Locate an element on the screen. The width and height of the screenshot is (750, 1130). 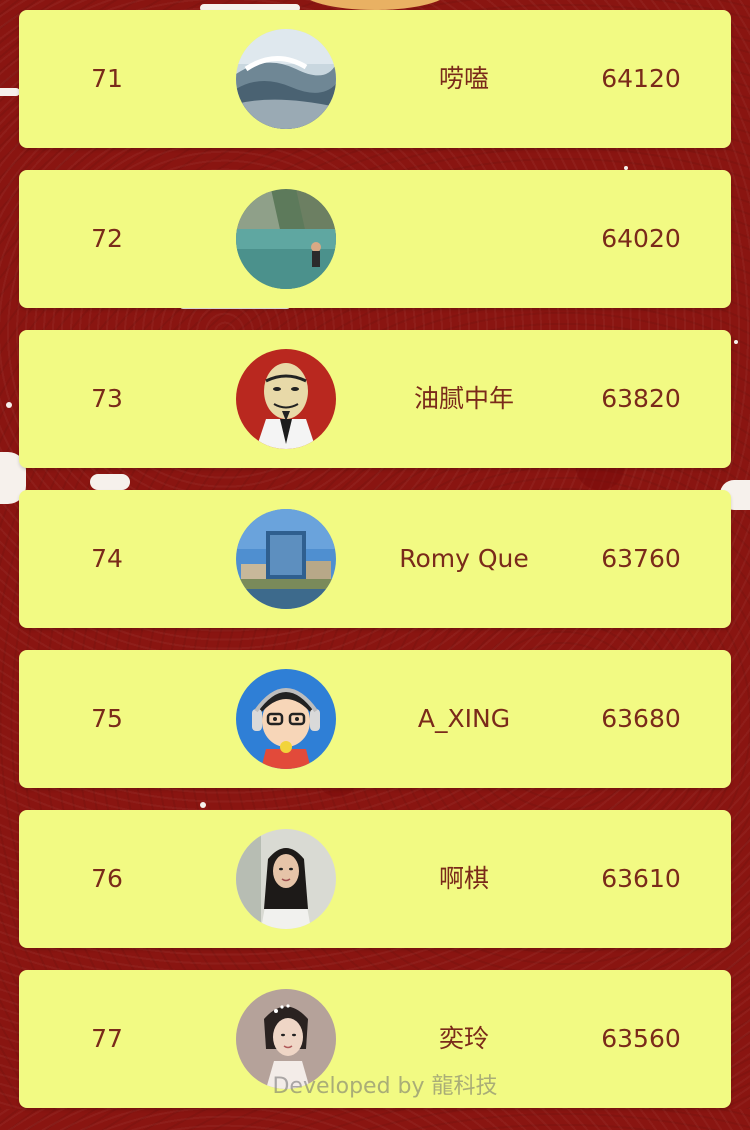
rank-number: 72 is located at coordinates (107, 238).